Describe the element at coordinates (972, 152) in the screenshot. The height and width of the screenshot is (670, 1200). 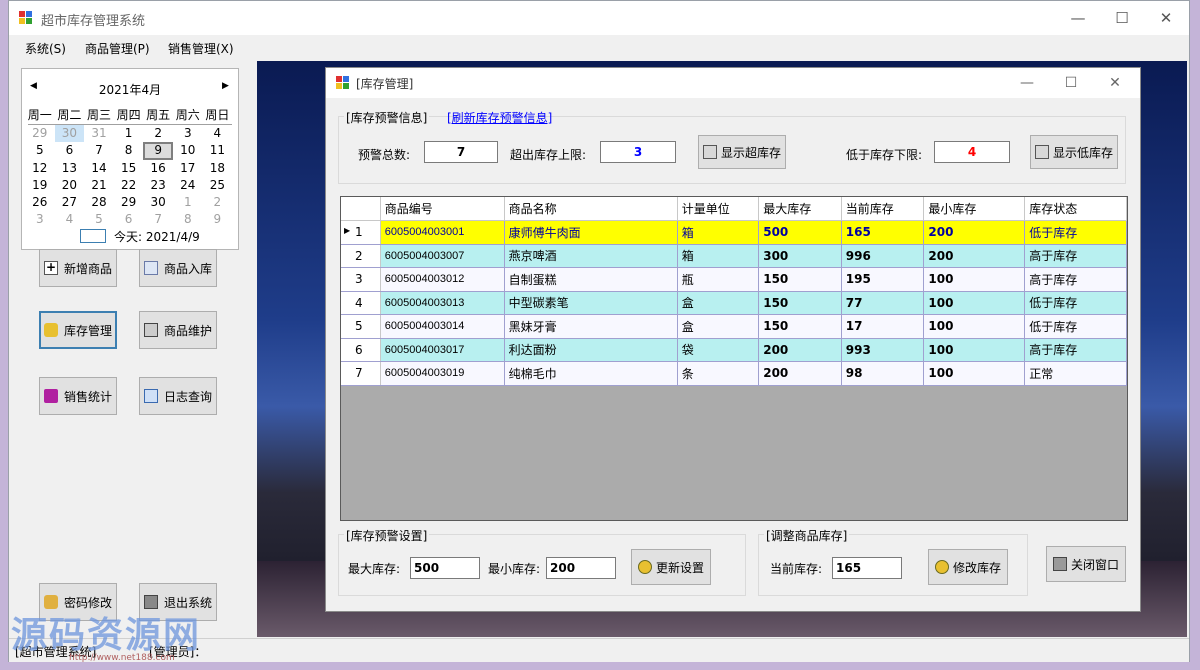
I see `under-limit-field: 4` at that location.